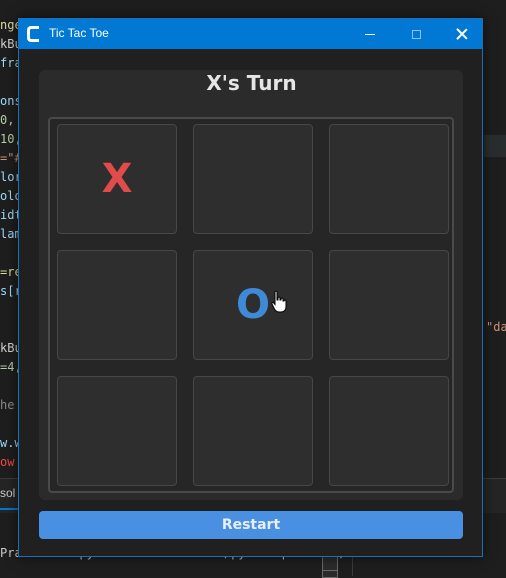 This screenshot has height=578, width=506. I want to click on cell-mark: X, so click(117, 179).